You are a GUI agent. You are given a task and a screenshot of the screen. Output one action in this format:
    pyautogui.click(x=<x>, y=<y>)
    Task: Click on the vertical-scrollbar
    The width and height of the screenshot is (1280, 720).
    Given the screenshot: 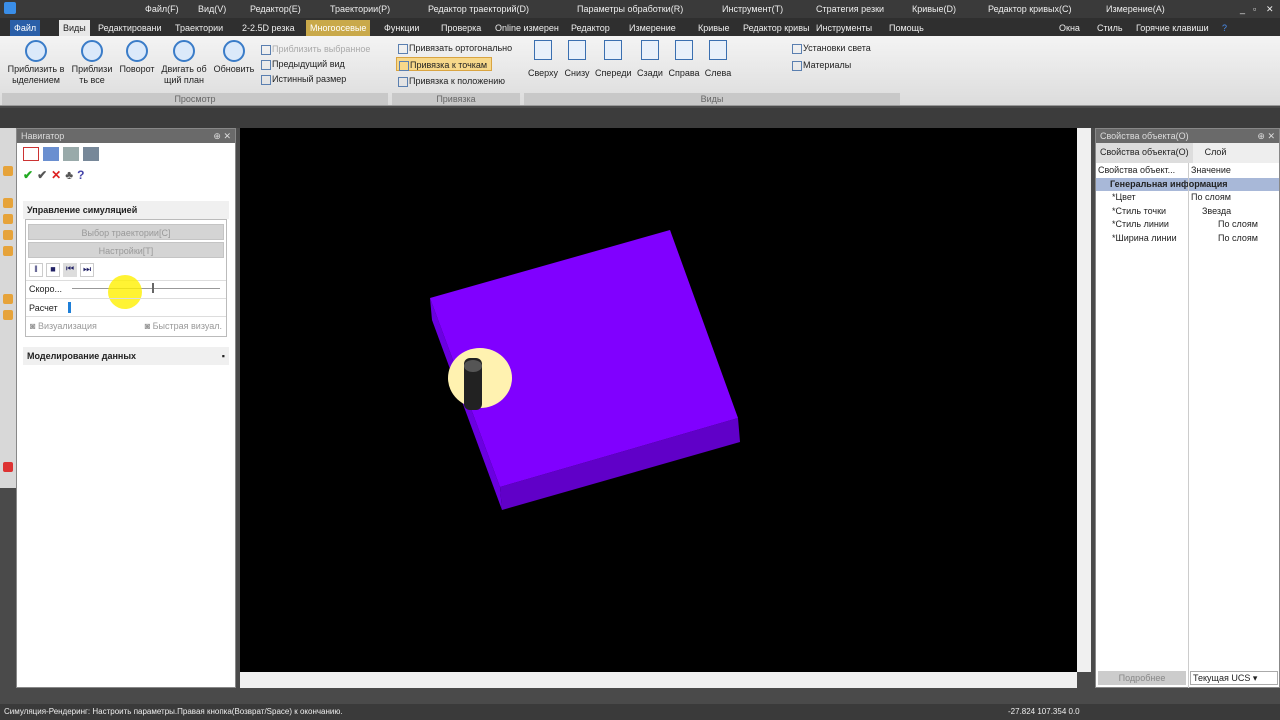 What is the action you would take?
    pyautogui.click(x=1084, y=400)
    